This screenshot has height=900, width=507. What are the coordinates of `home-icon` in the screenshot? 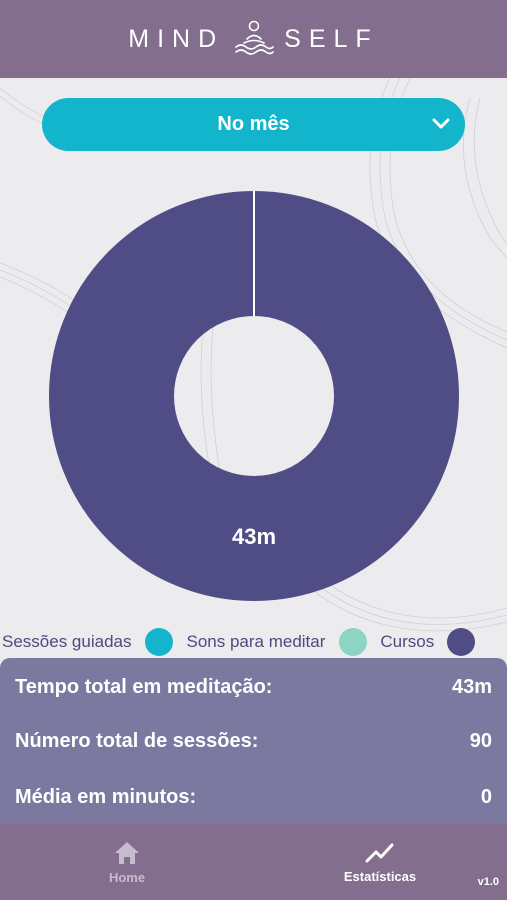 It's located at (127, 852).